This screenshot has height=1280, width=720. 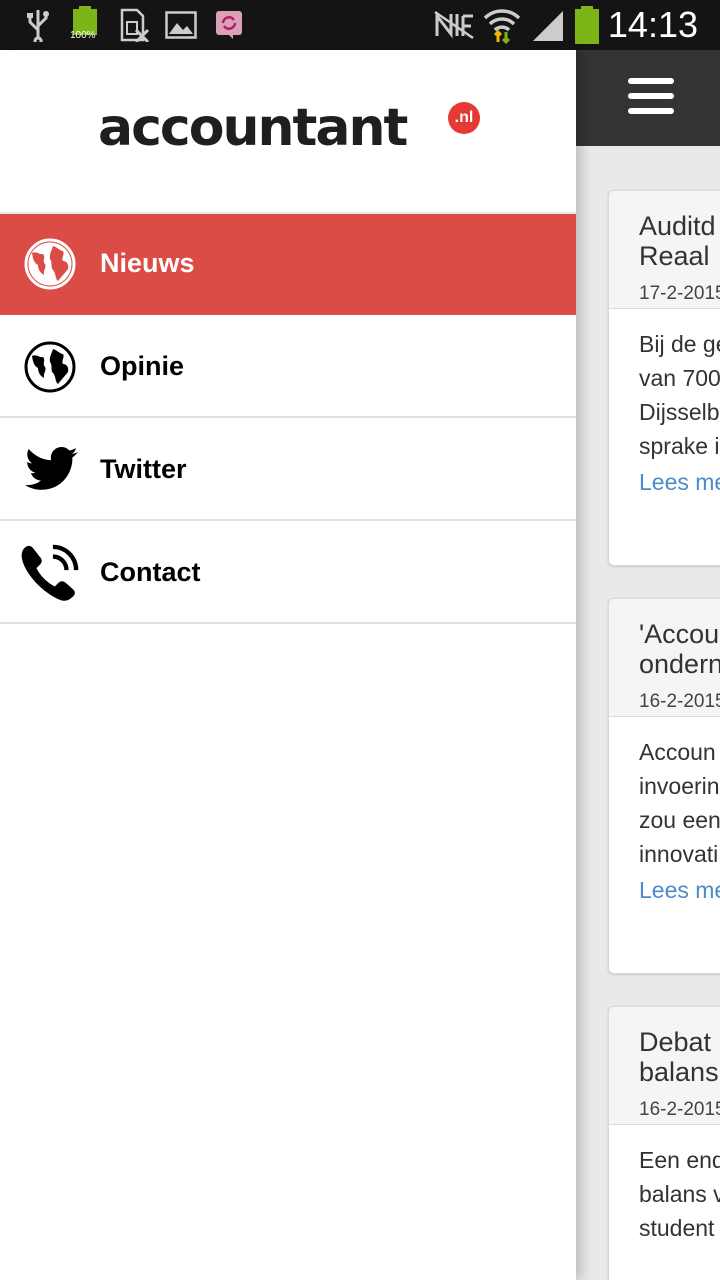 What do you see at coordinates (229, 25) in the screenshot?
I see `sync-icon` at bounding box center [229, 25].